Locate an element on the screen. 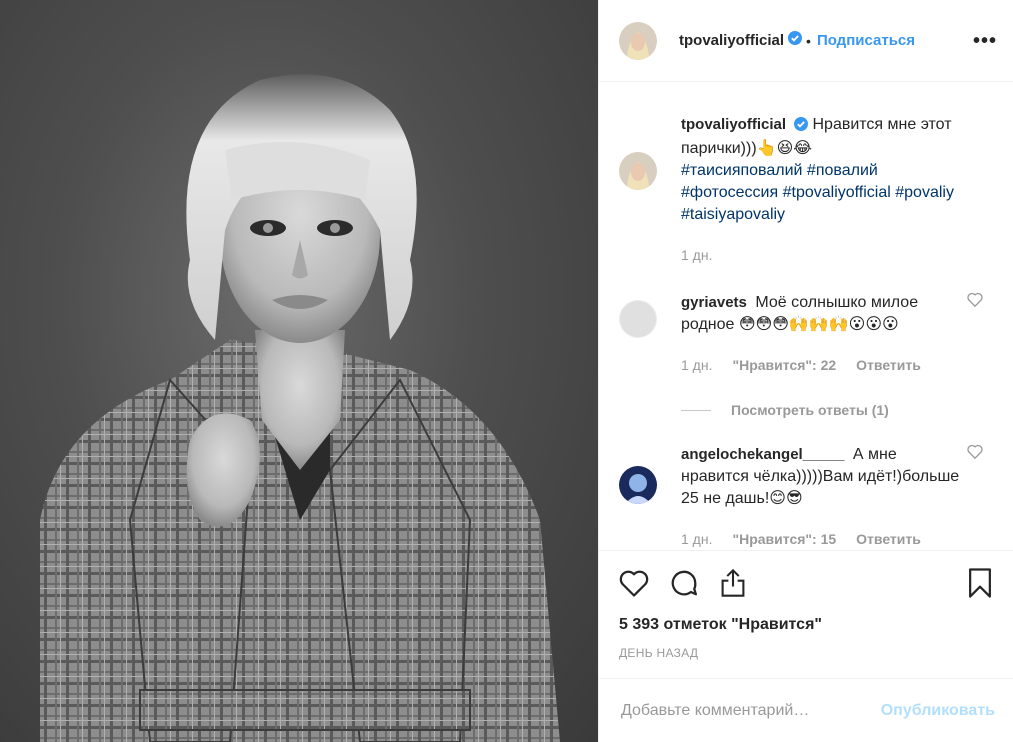 This screenshot has width=1013, height=742. share-icon is located at coordinates (733, 583).